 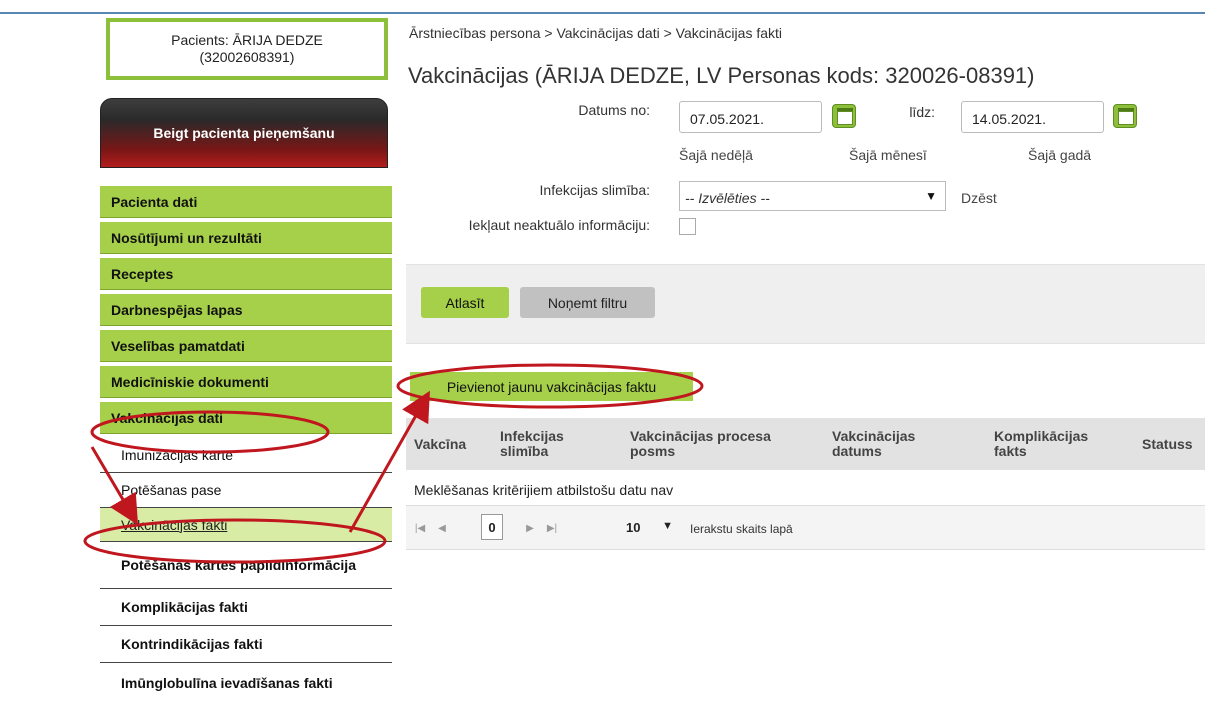 I want to click on disease-select: -- Izvēlēties -- ▼, so click(x=812, y=196).